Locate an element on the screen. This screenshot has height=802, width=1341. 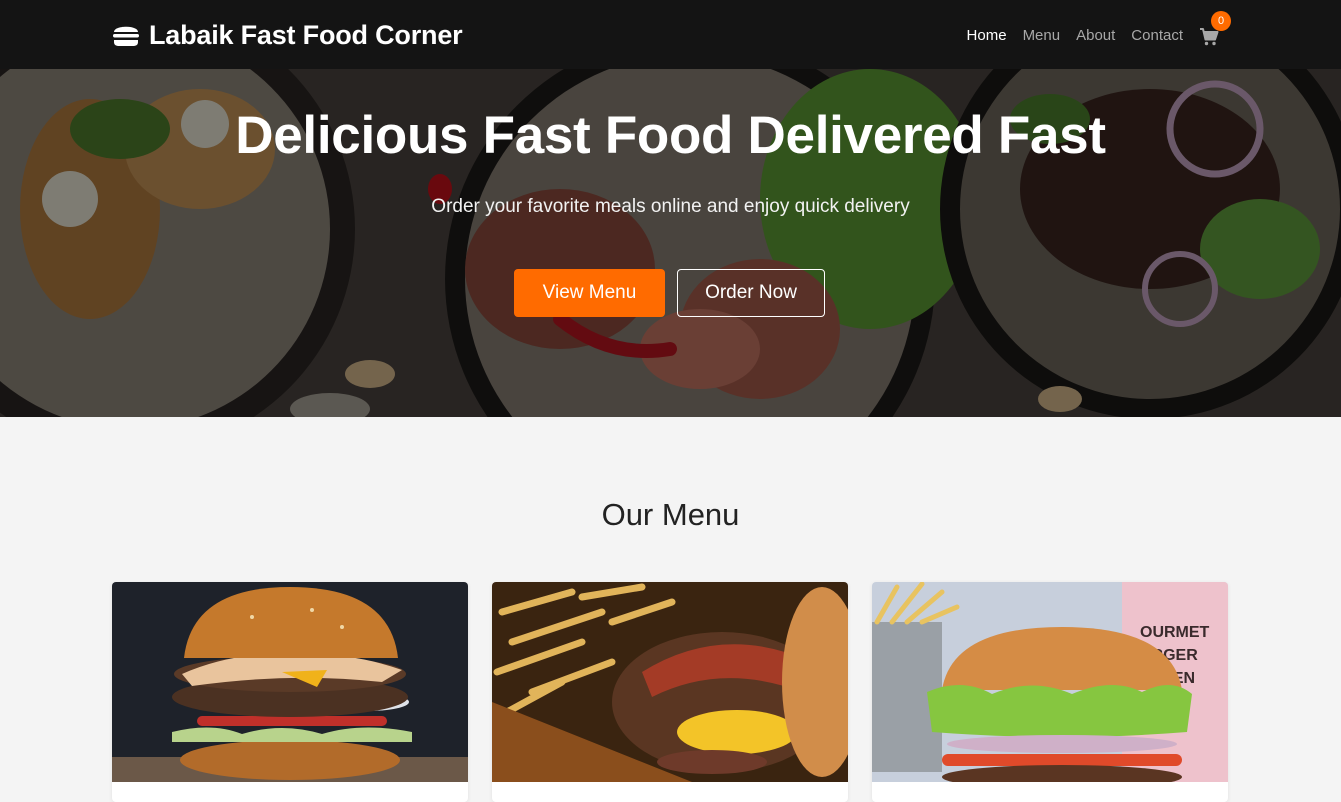
cart-count-badge: 0 is located at coordinates (1221, 21).